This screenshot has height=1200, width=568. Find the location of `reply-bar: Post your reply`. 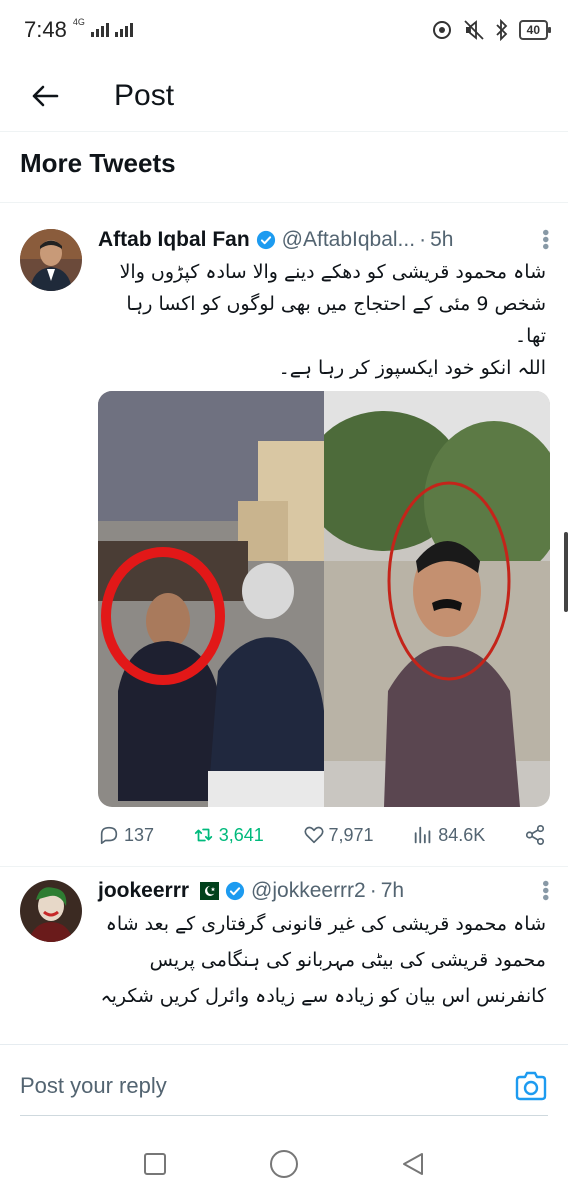

reply-bar: Post your reply is located at coordinates (284, 1086).